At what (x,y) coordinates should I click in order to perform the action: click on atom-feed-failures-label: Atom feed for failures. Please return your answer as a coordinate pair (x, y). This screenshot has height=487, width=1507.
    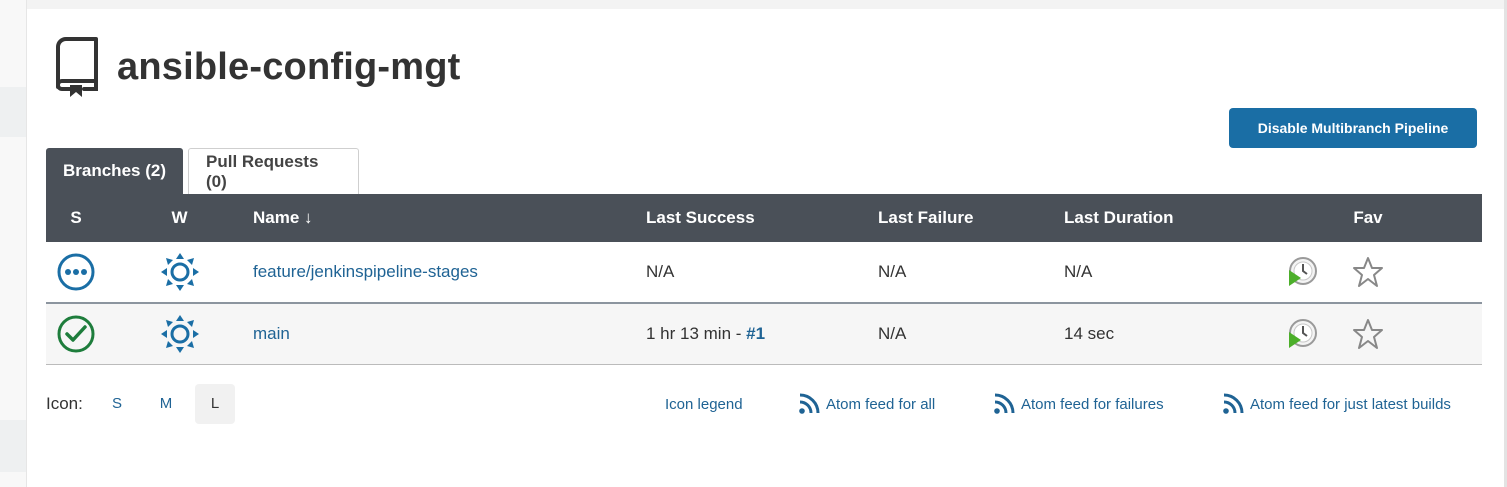
    Looking at the image, I should click on (1092, 404).